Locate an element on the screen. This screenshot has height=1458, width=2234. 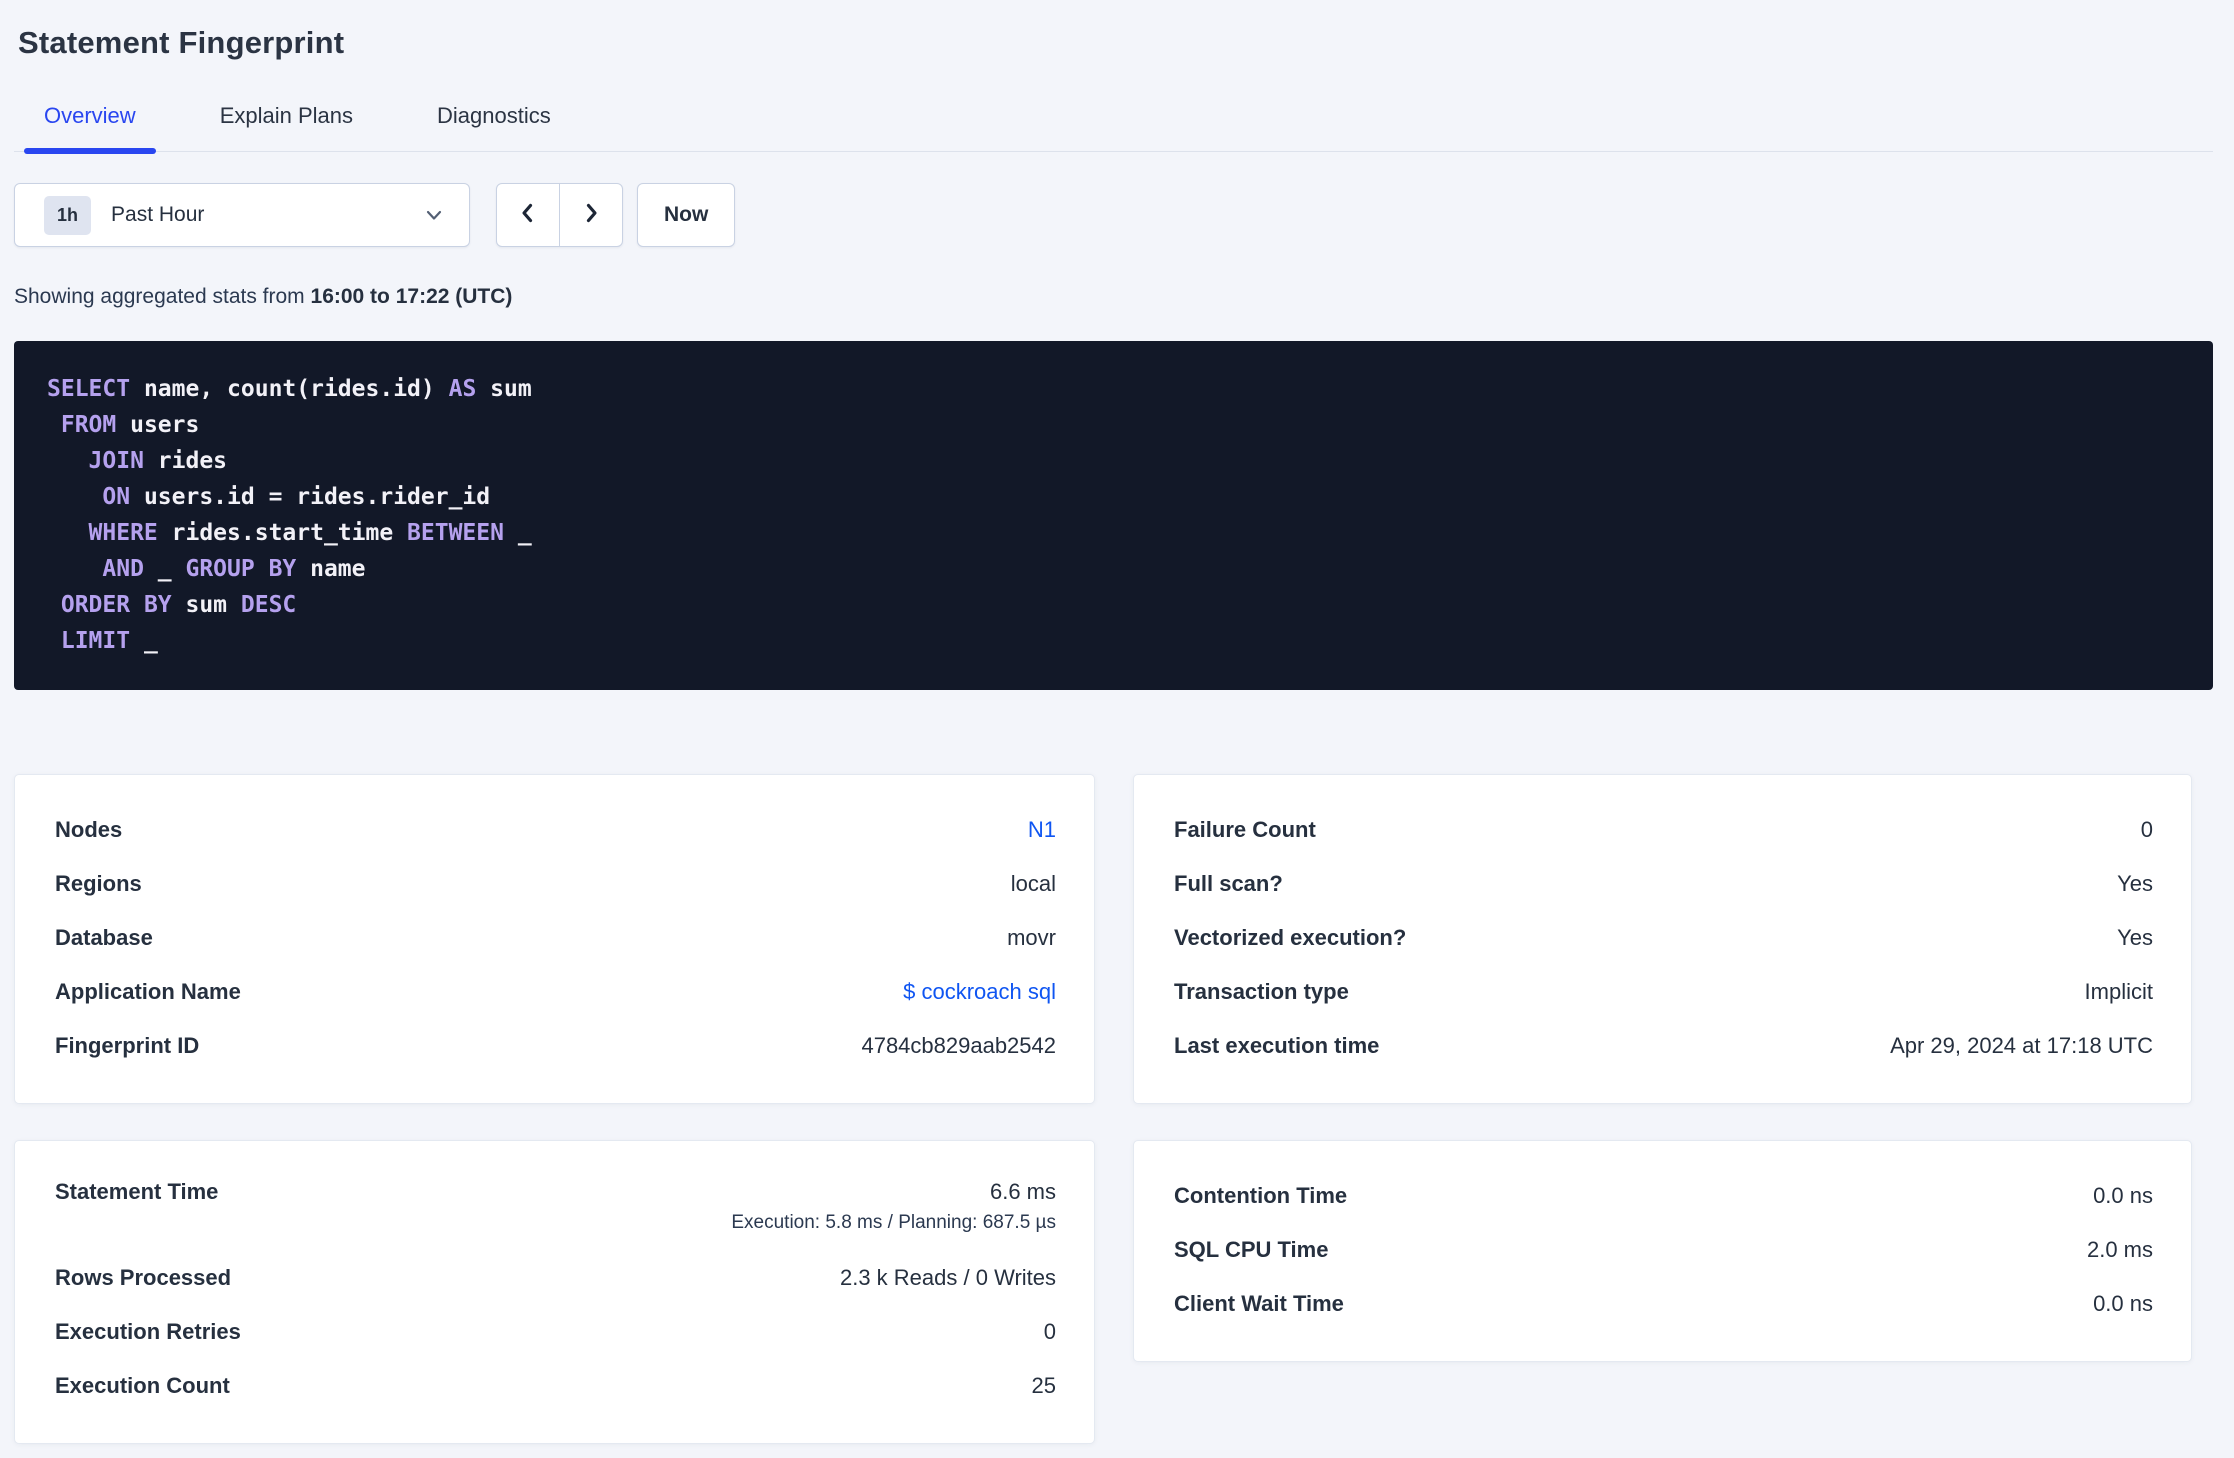
info-row-nodes: Nodes N1 is located at coordinates (555, 830).